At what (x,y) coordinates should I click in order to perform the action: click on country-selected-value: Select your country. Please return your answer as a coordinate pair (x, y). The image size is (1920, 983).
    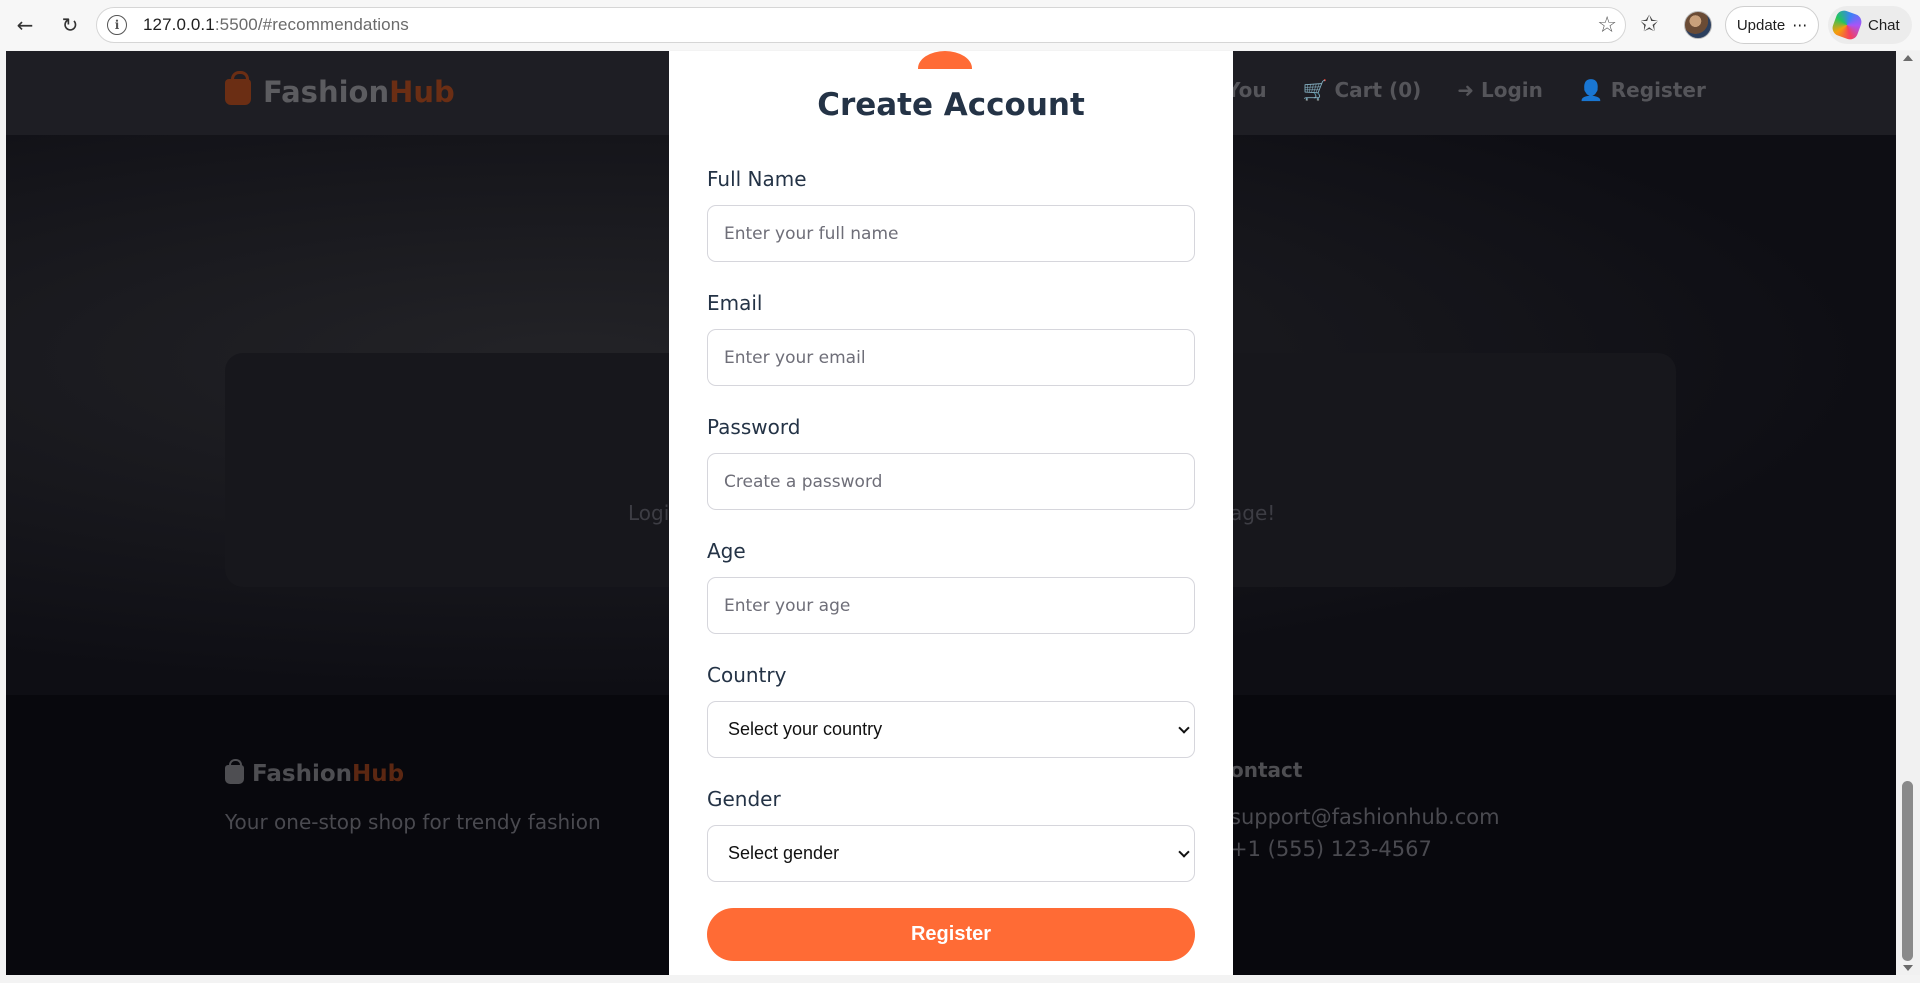
    Looking at the image, I should click on (805, 729).